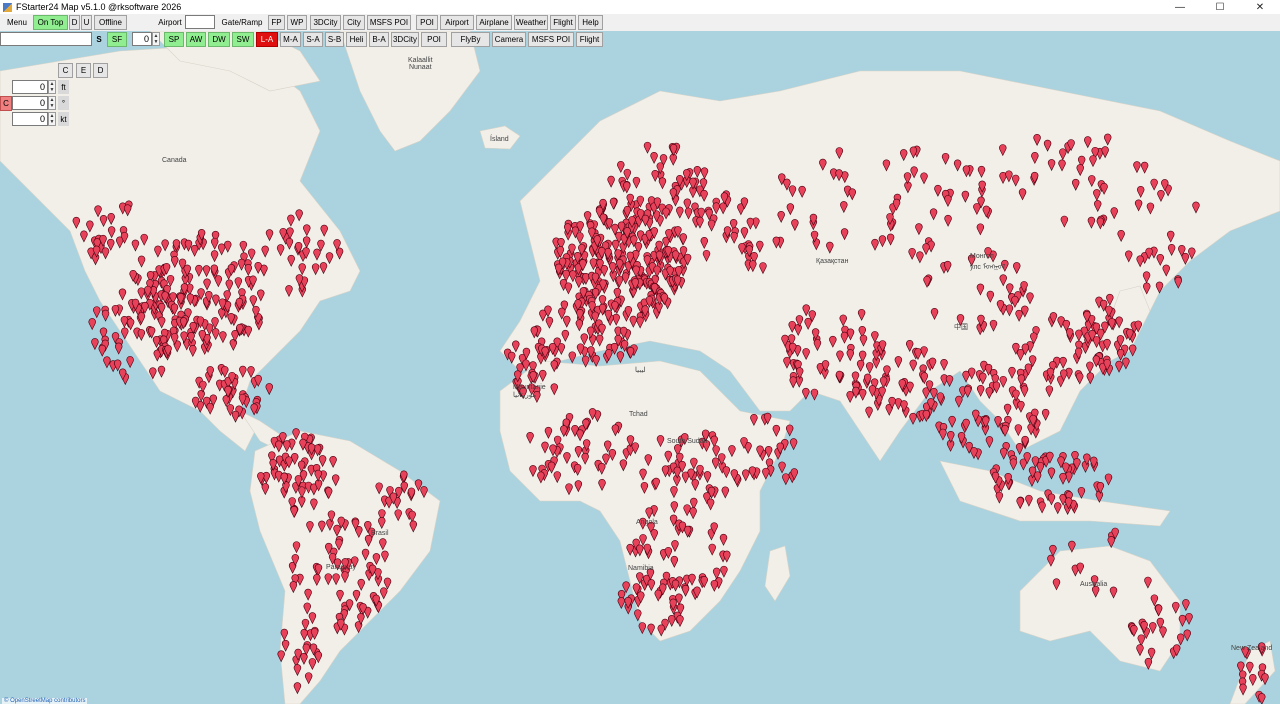 Image resolution: width=1280 pixels, height=704 pixels. What do you see at coordinates (494, 22) in the screenshot?
I see `airplane-button: Airplane` at bounding box center [494, 22].